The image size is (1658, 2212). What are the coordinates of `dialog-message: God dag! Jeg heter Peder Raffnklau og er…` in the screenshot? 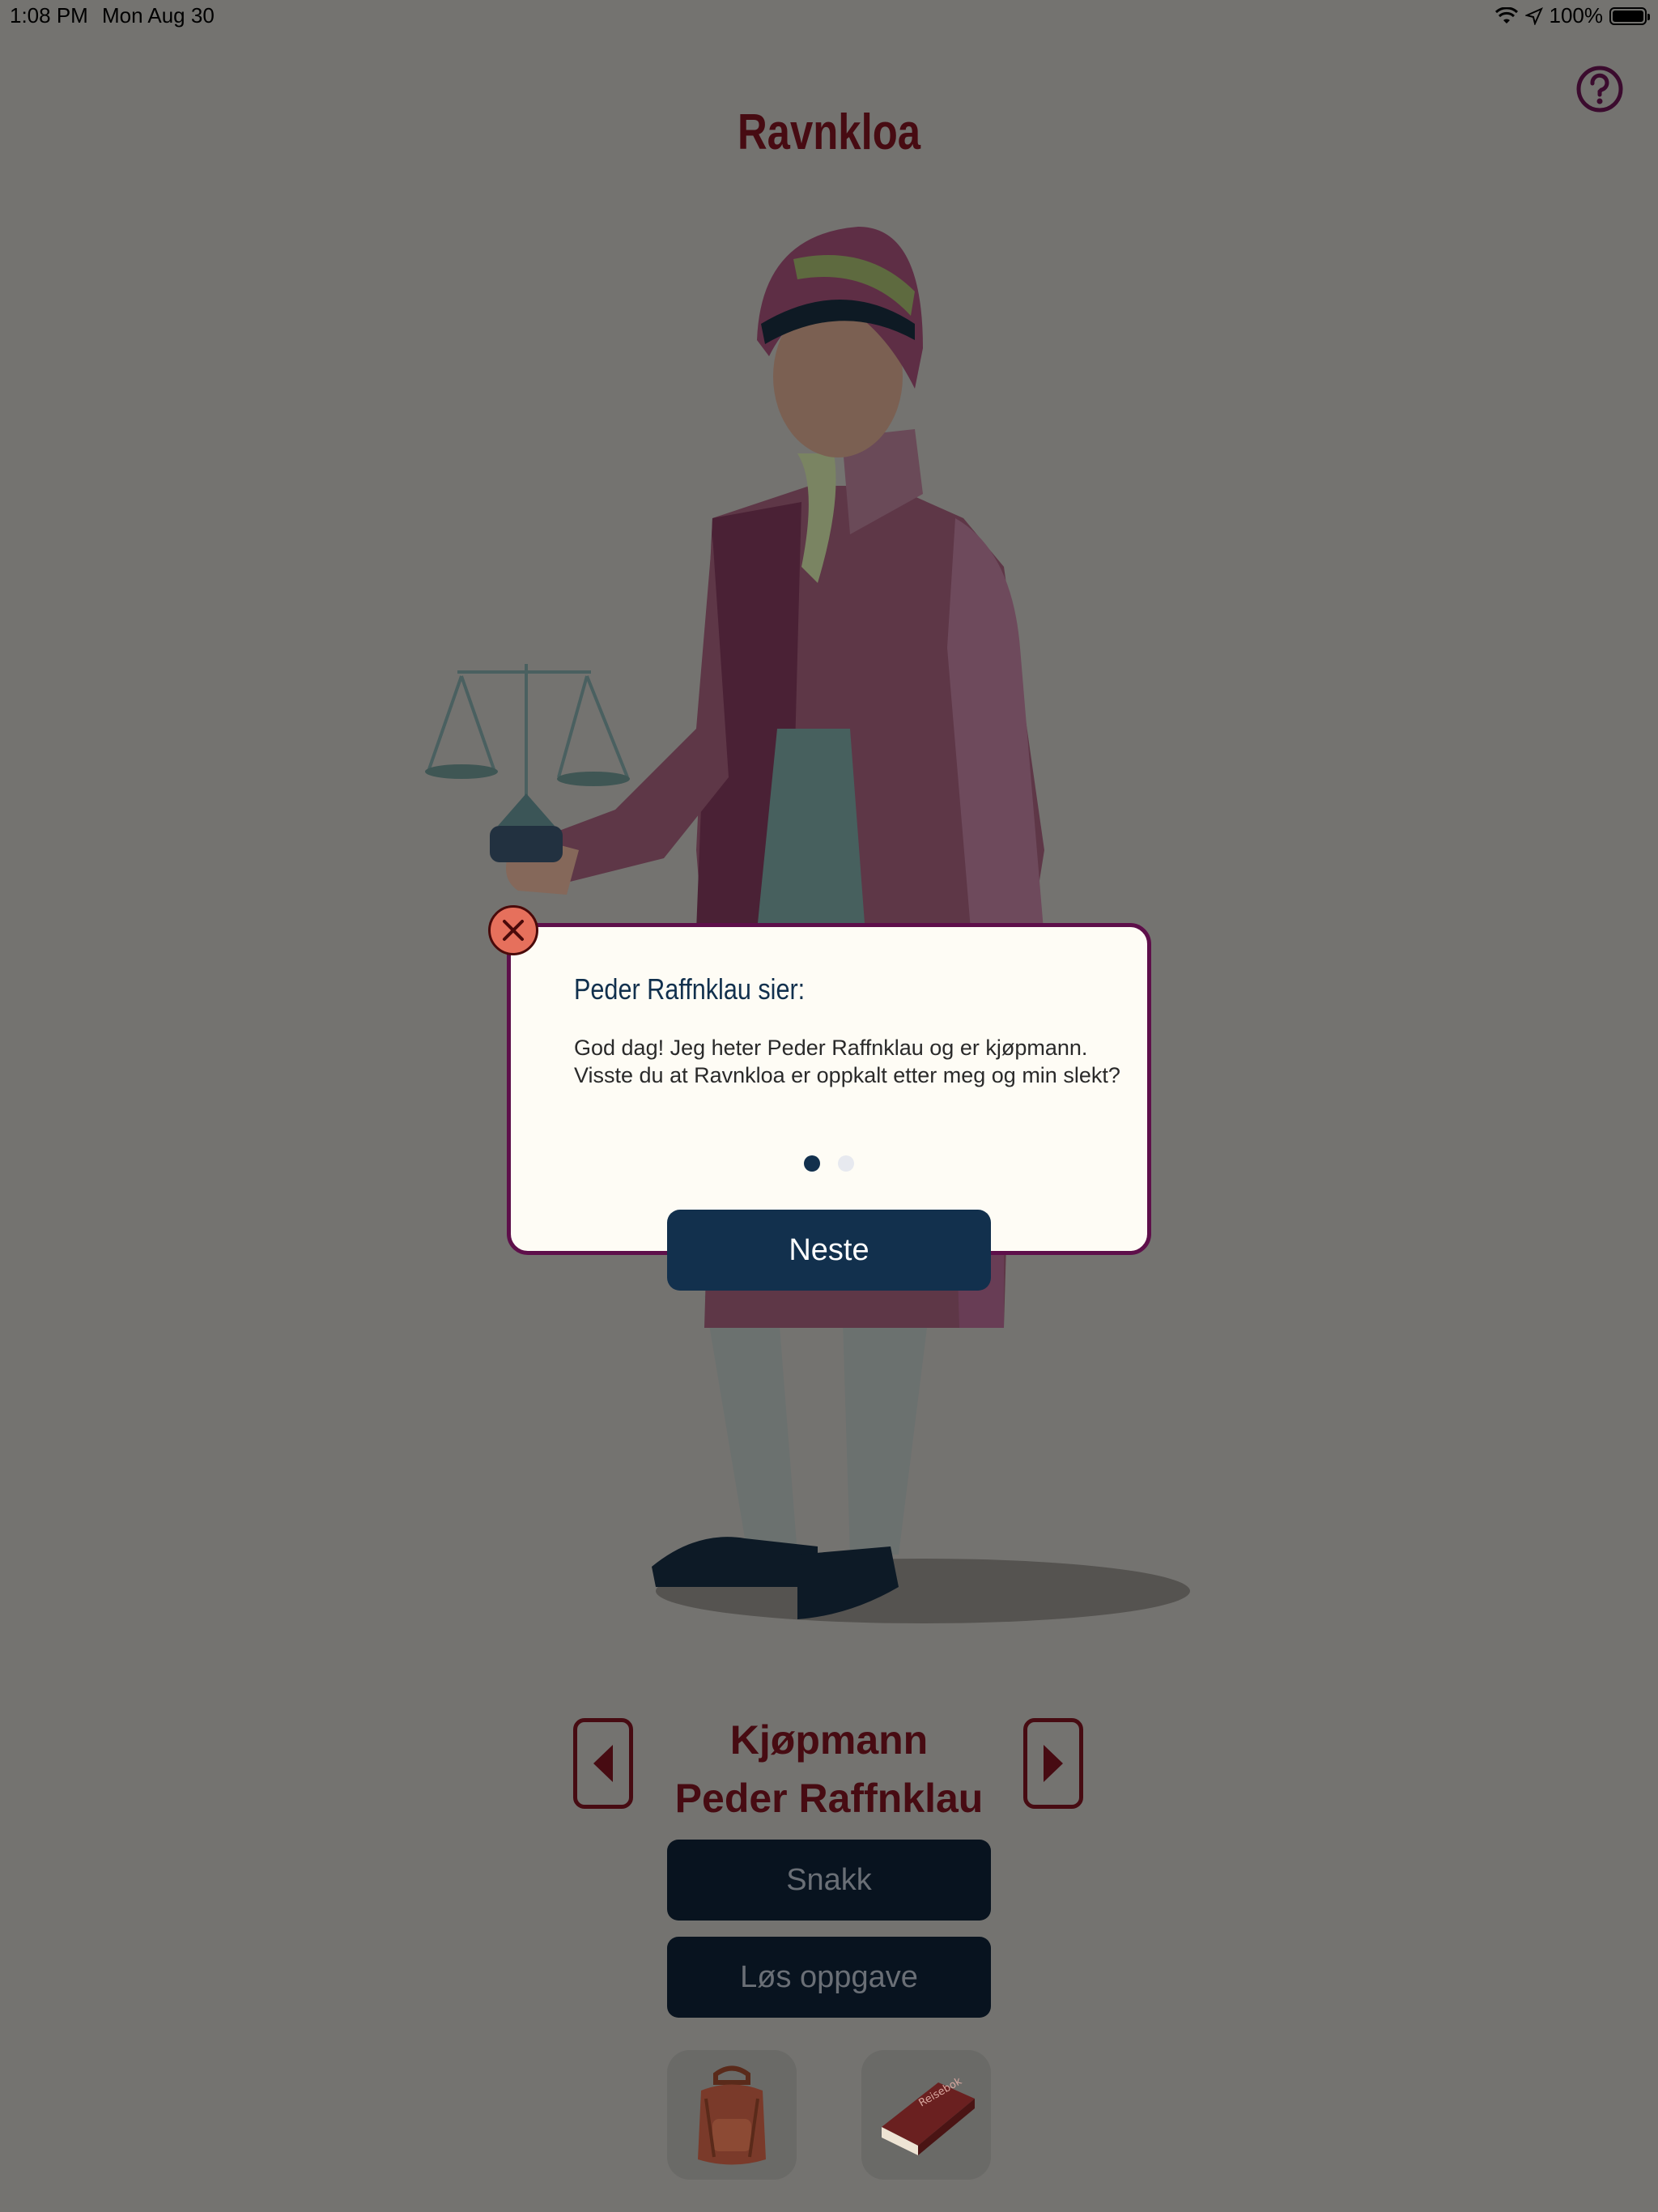 It's located at (847, 1062).